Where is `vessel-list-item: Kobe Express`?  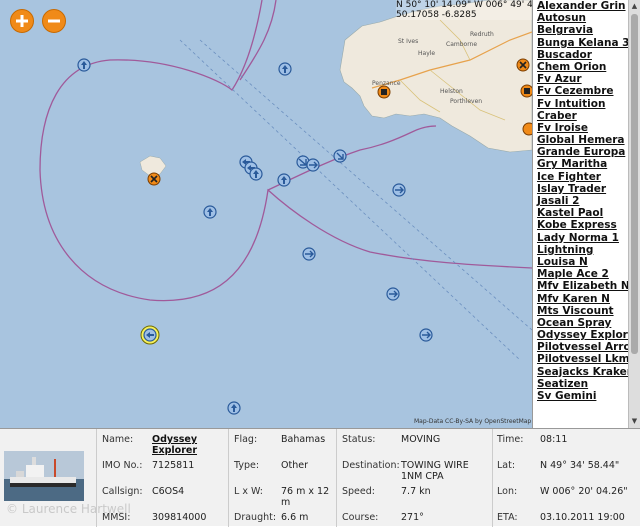 vessel-list-item: Kobe Express is located at coordinates (583, 225).